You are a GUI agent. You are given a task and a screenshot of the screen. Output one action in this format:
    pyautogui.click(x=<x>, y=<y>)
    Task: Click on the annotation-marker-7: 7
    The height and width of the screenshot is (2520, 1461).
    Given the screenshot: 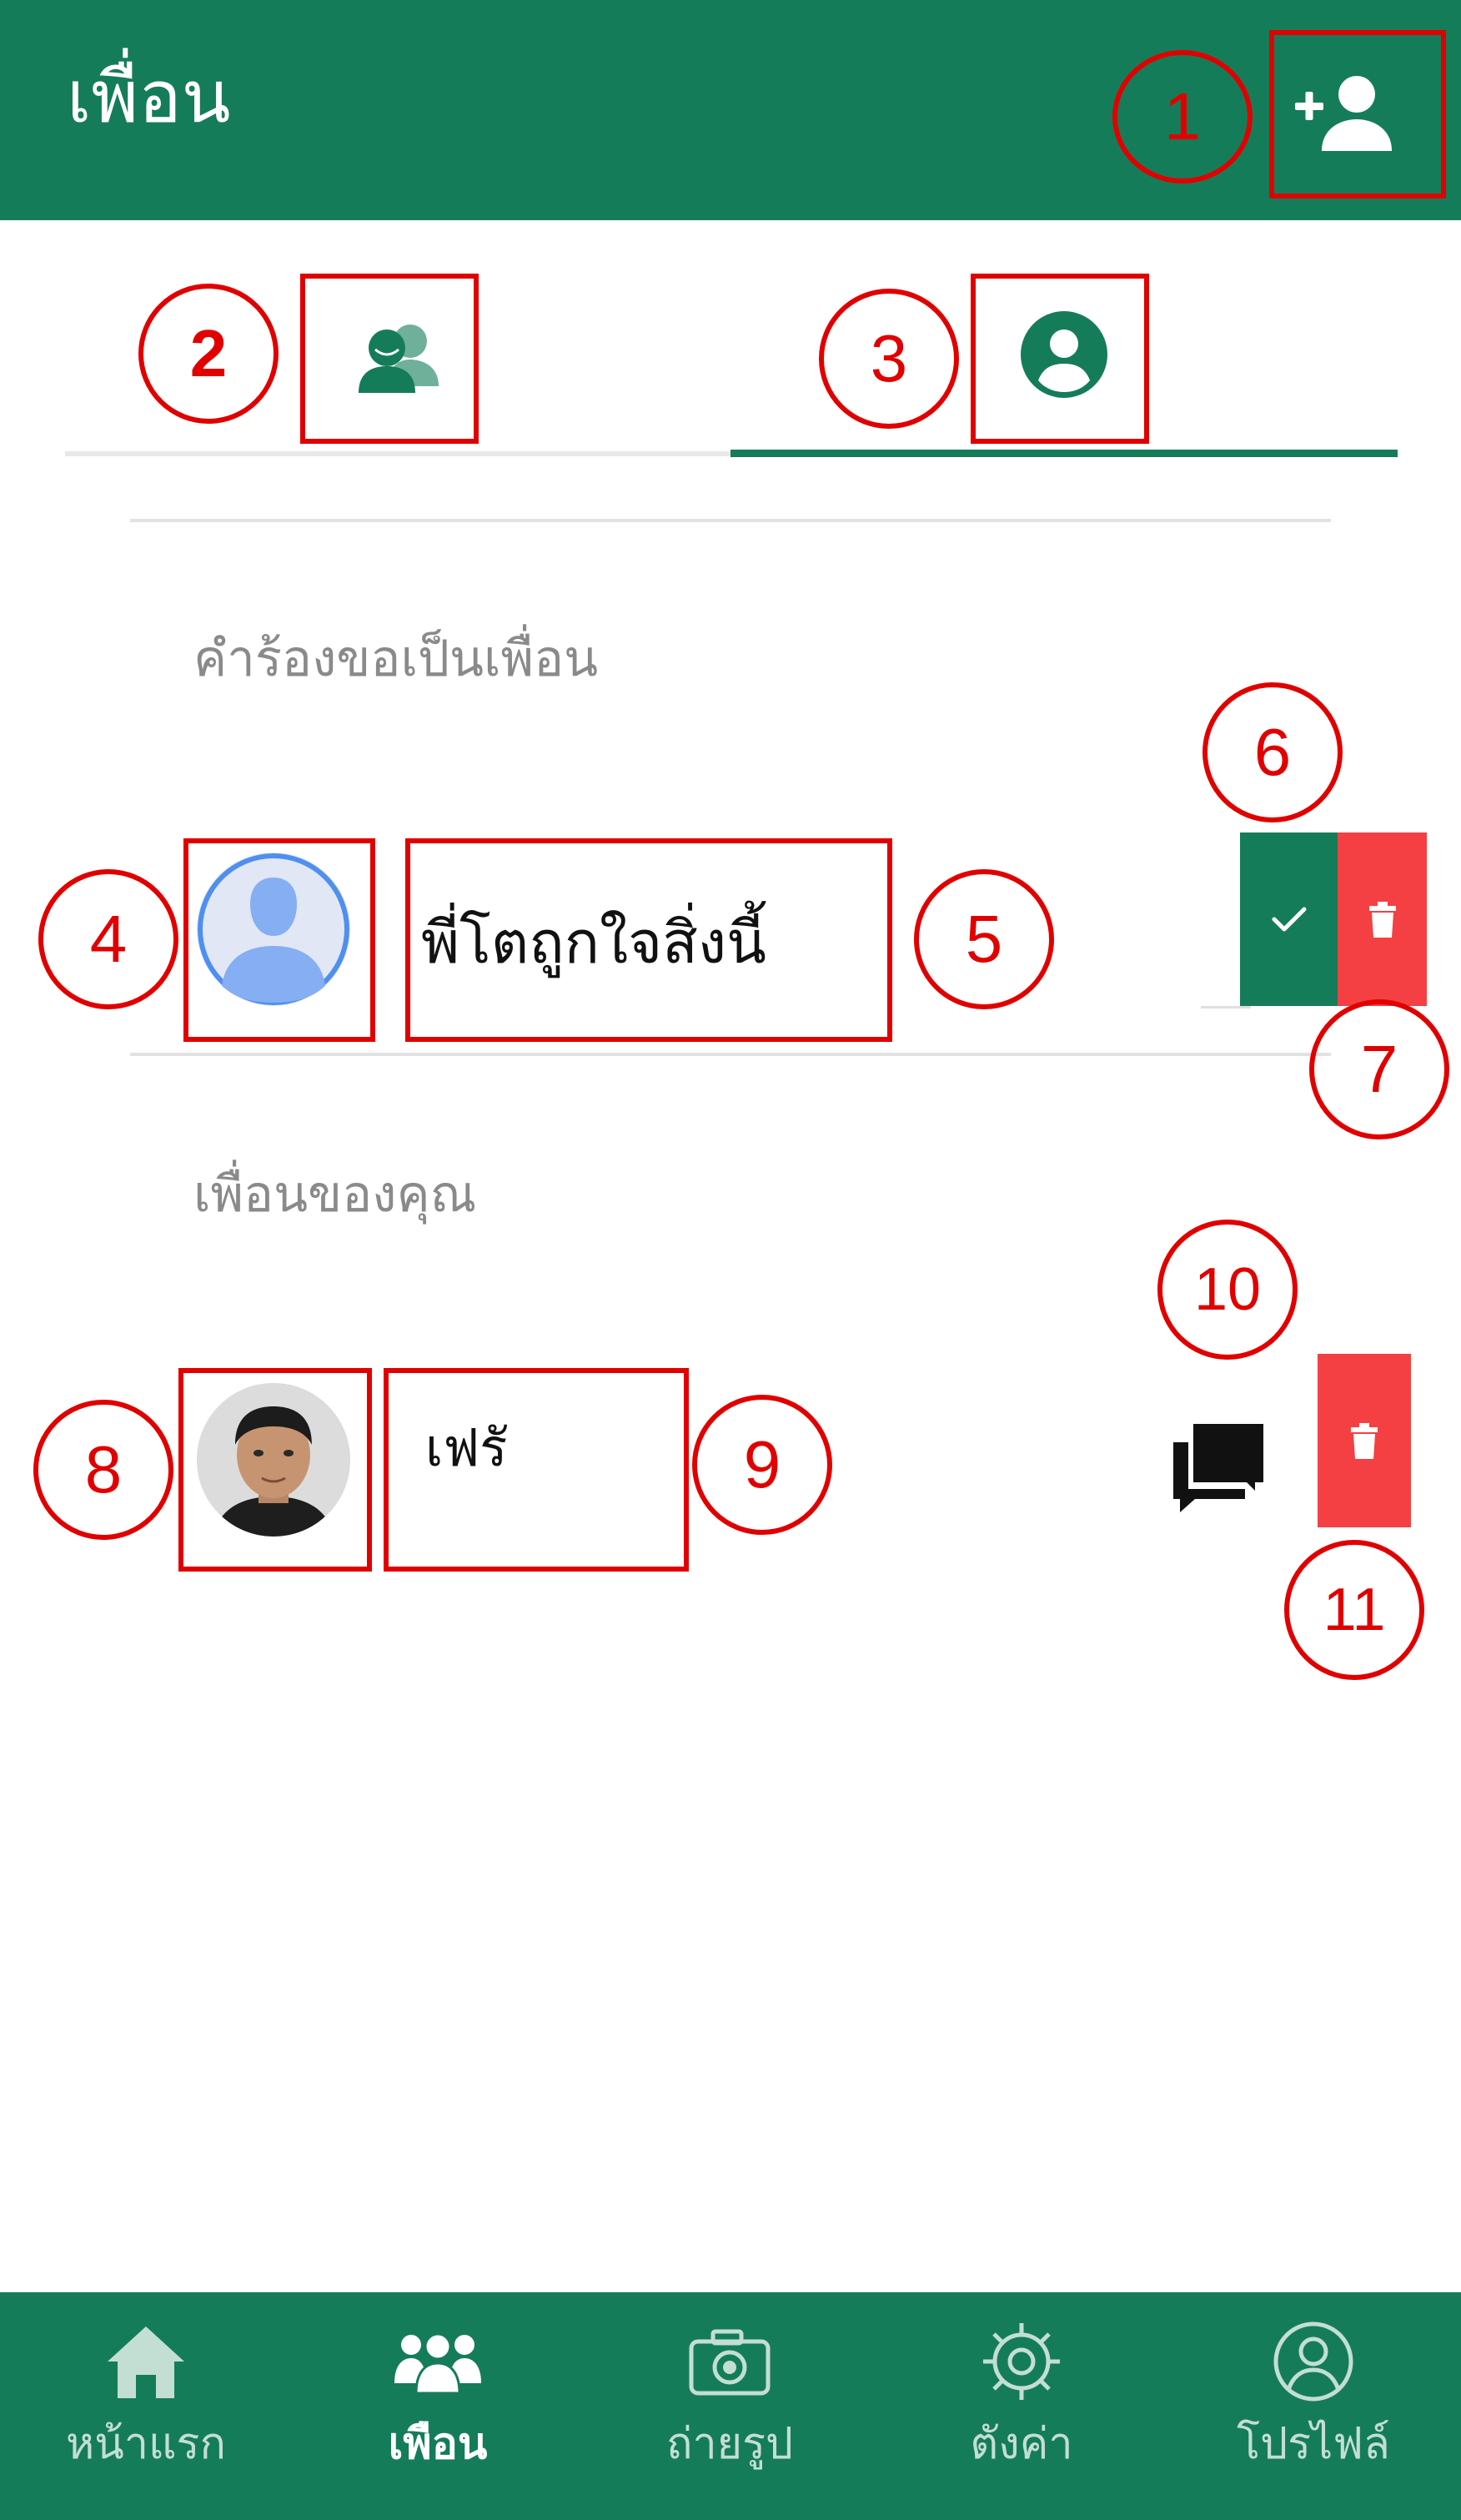 What is the action you would take?
    pyautogui.click(x=1379, y=1069)
    